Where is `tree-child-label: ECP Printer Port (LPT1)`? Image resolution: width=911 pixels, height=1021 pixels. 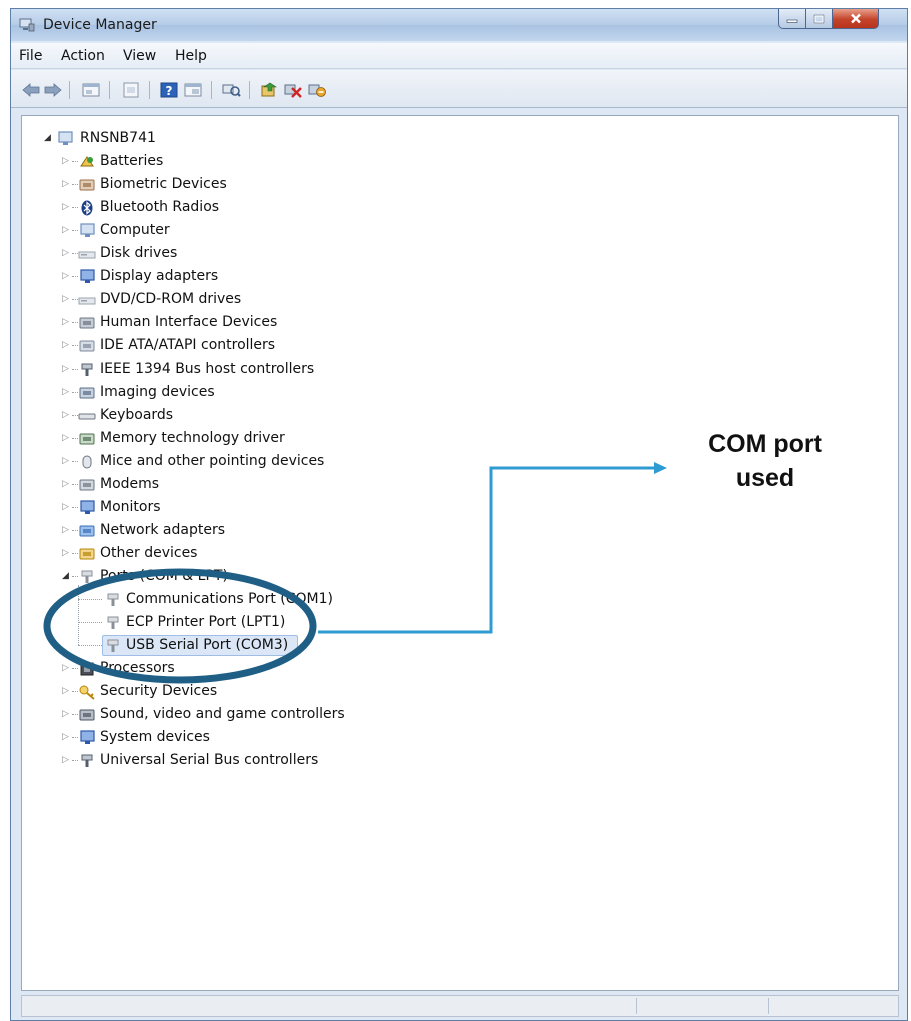 tree-child-label: ECP Printer Port (LPT1) is located at coordinates (205, 622).